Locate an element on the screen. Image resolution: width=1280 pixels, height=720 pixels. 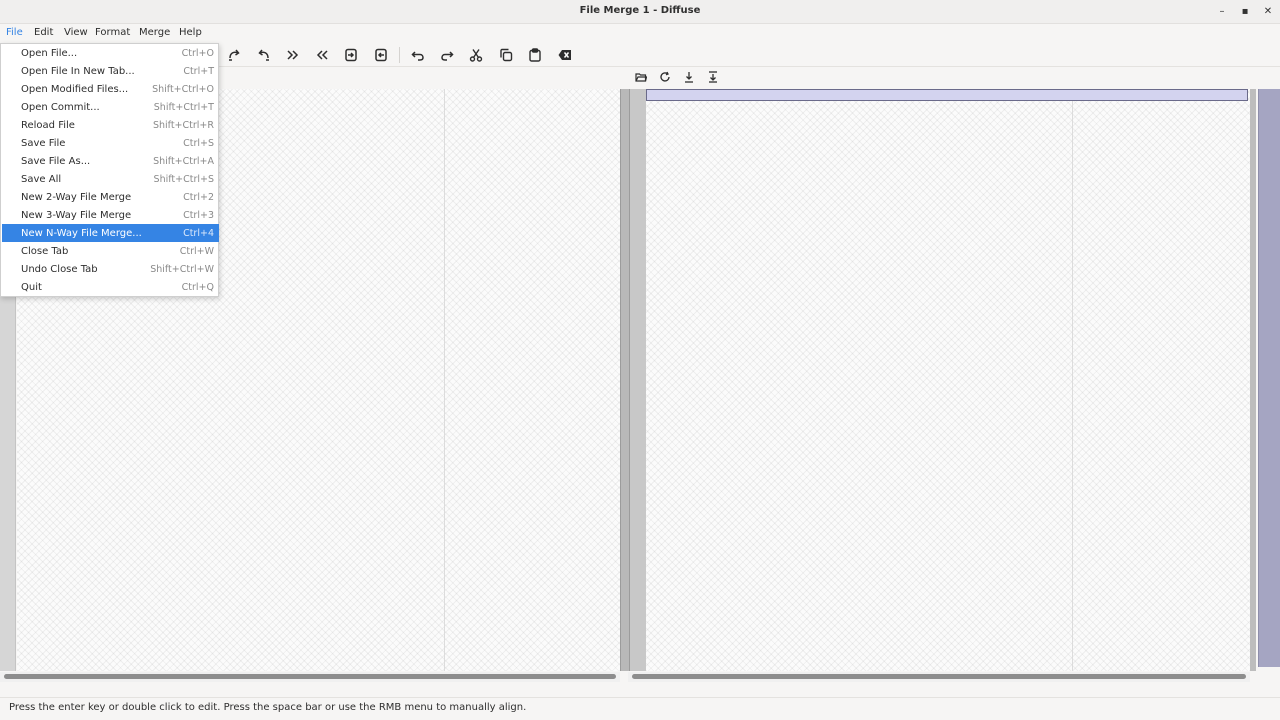
right-pane-gutter is located at coordinates (638, 380).